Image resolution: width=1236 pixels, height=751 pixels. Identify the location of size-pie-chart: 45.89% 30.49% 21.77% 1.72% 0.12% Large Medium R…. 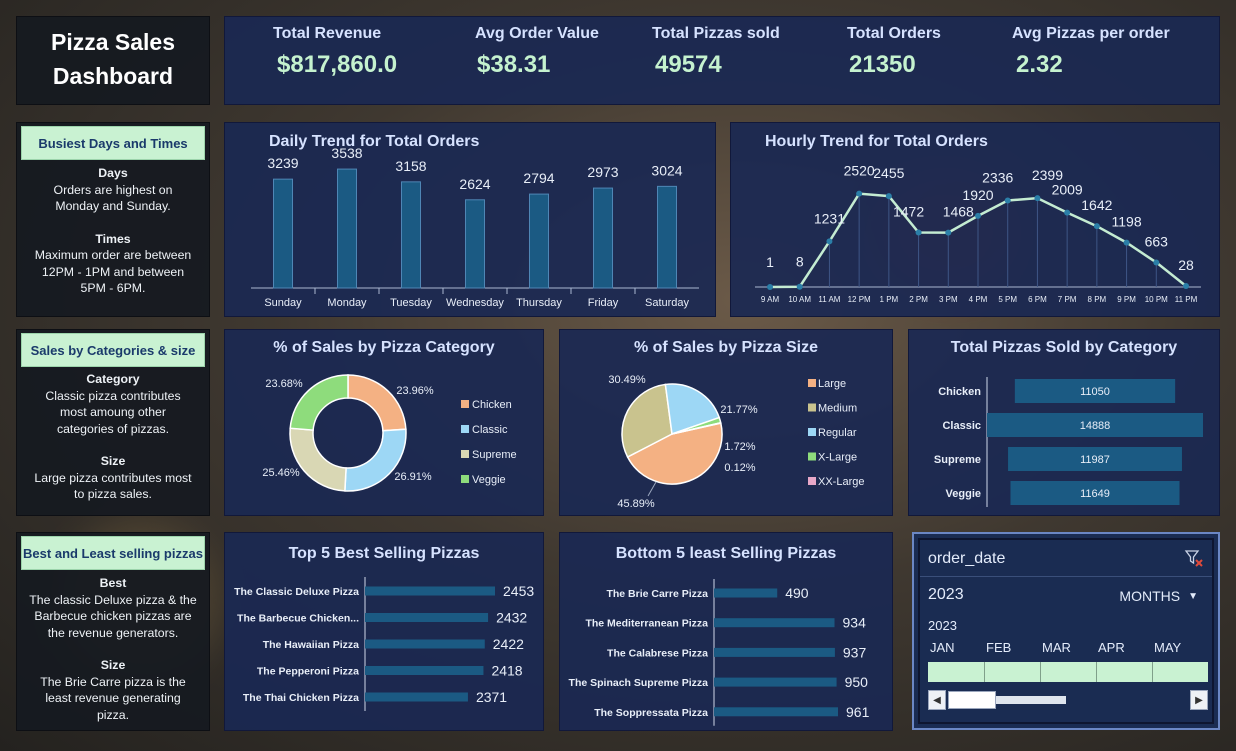
(736, 442).